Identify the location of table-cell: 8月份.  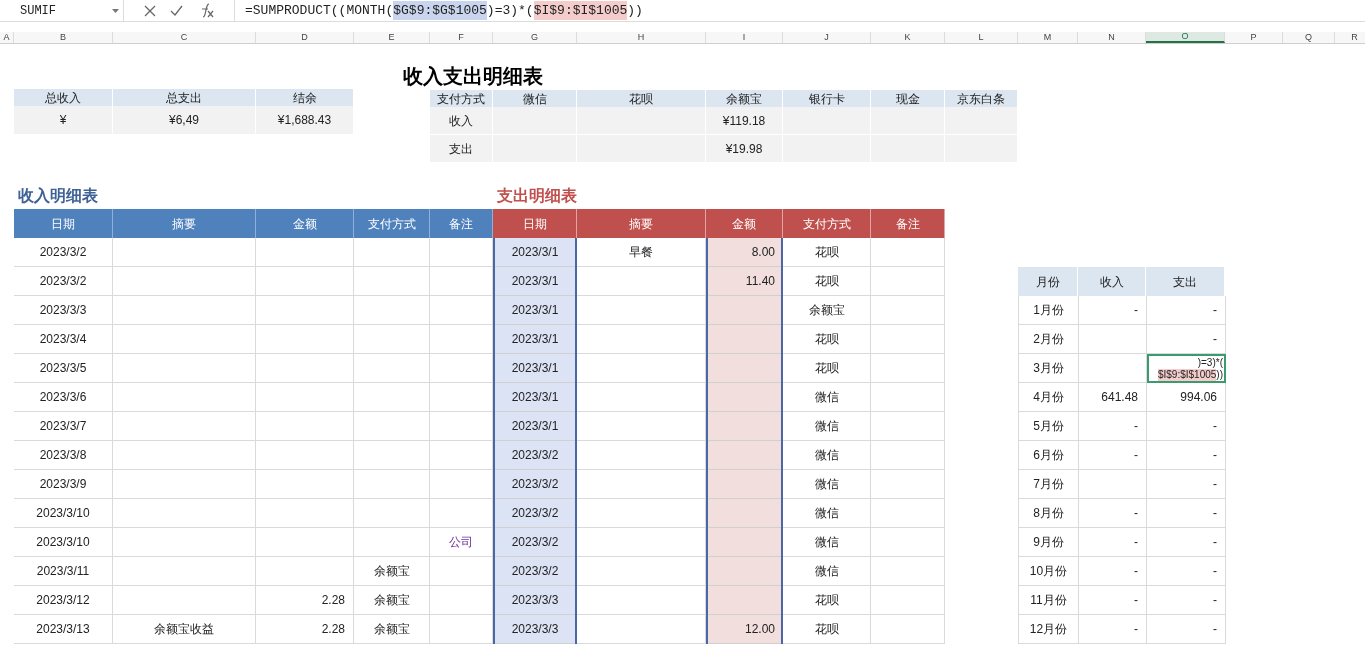
(1049, 513).